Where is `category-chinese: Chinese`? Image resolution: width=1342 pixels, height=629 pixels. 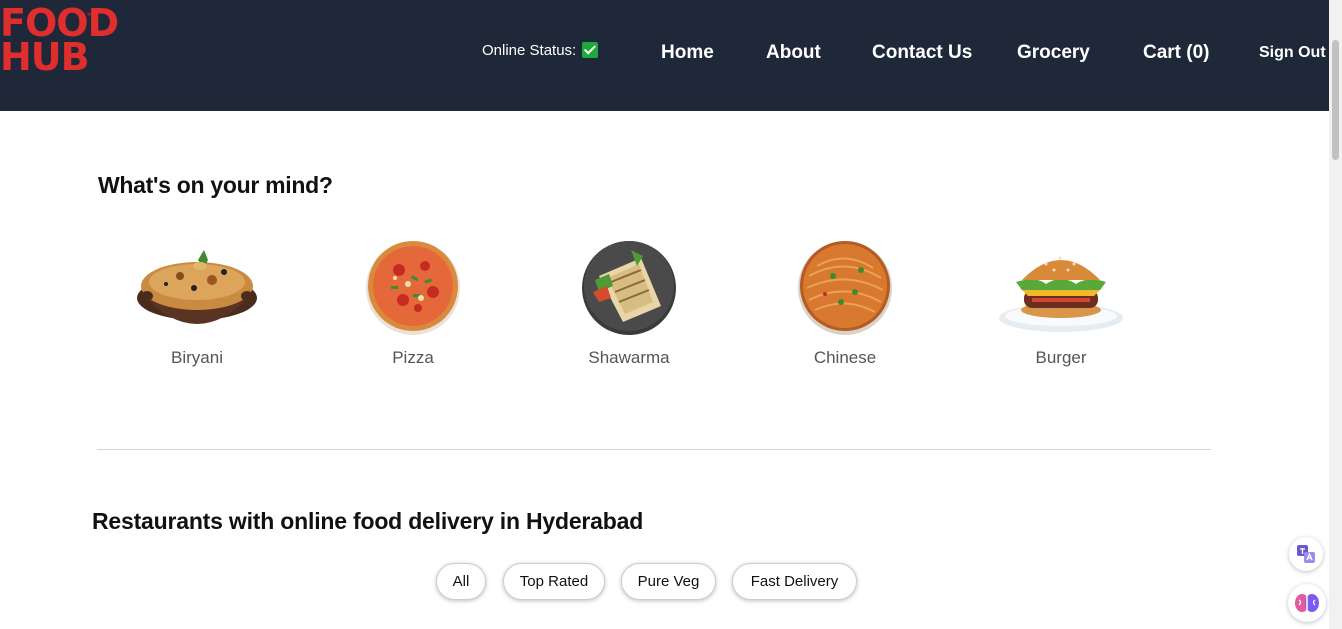
category-chinese: Chinese is located at coordinates (845, 302).